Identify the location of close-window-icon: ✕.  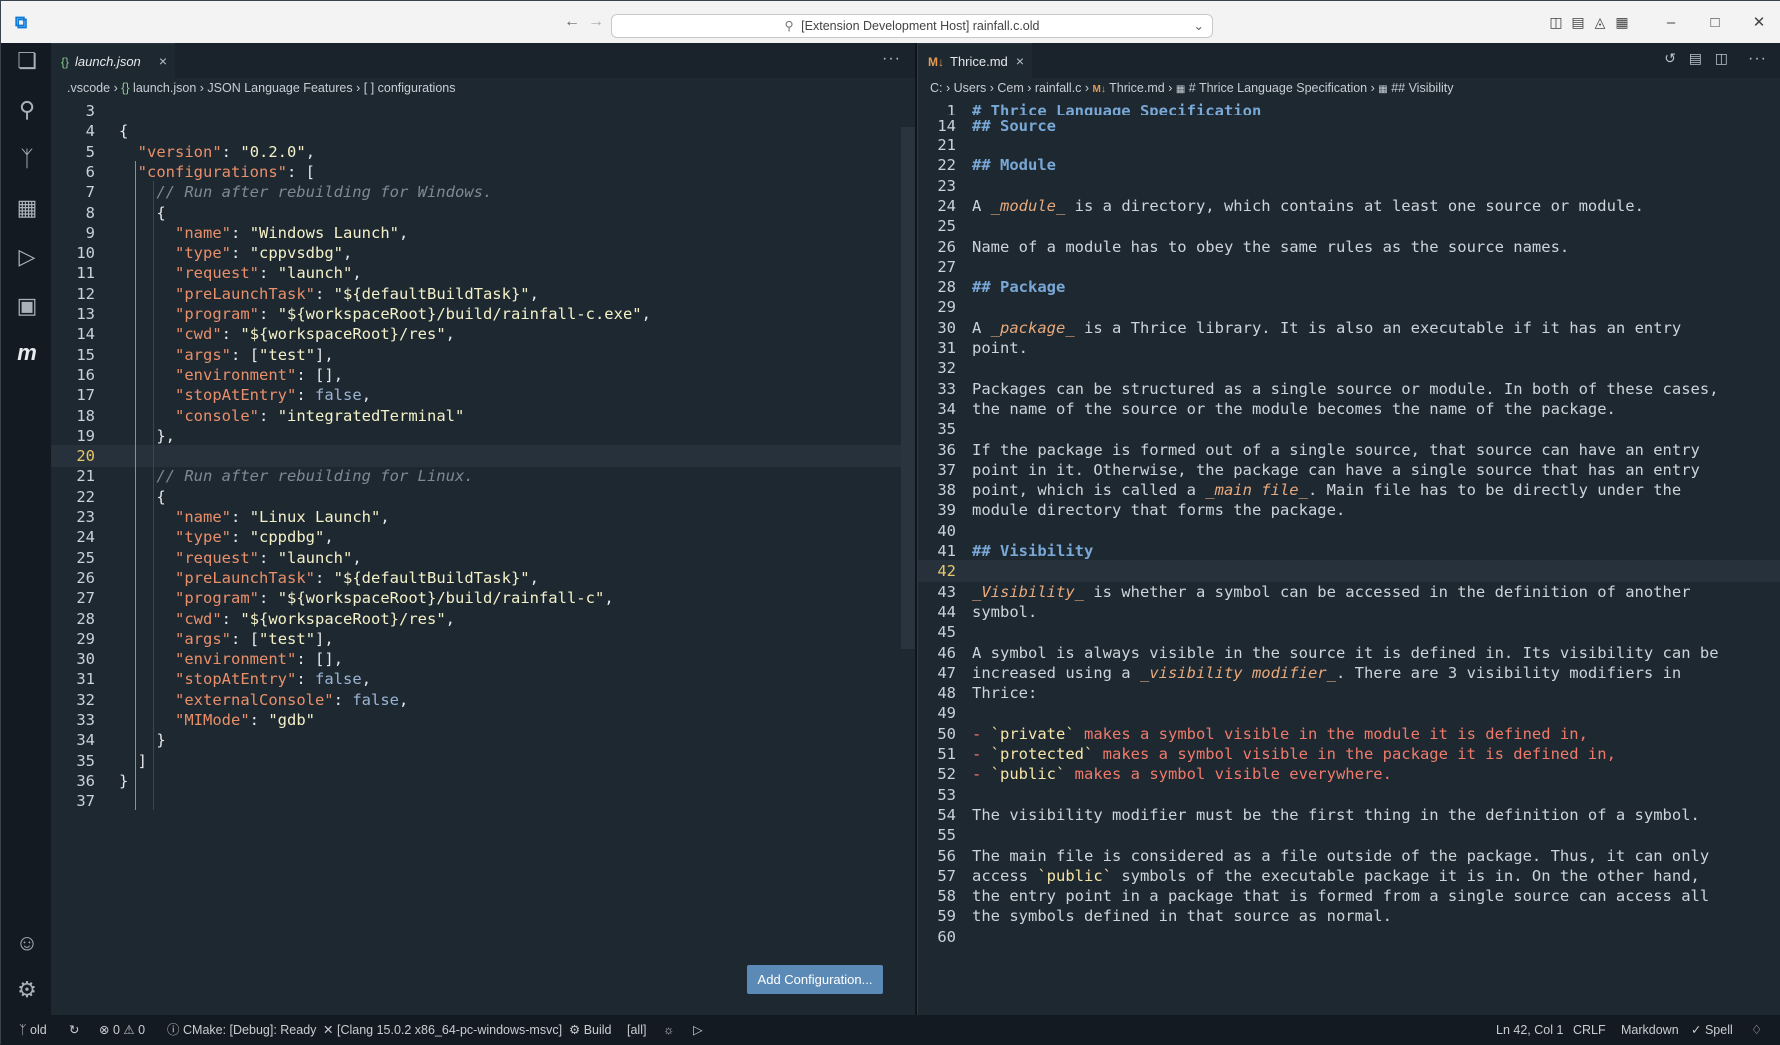
(1758, 22).